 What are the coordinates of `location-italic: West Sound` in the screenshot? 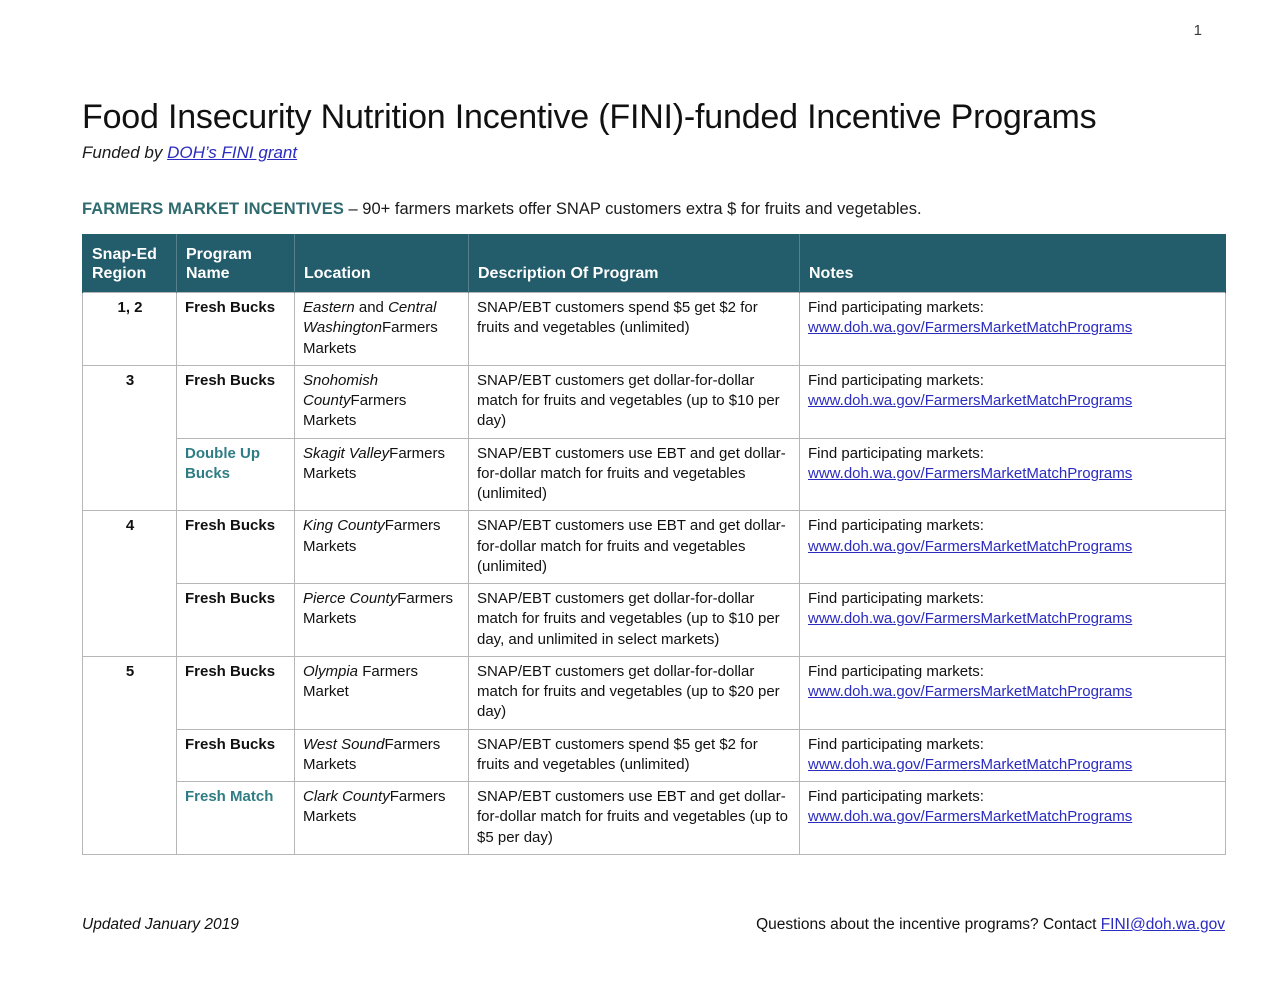 It's located at (344, 744).